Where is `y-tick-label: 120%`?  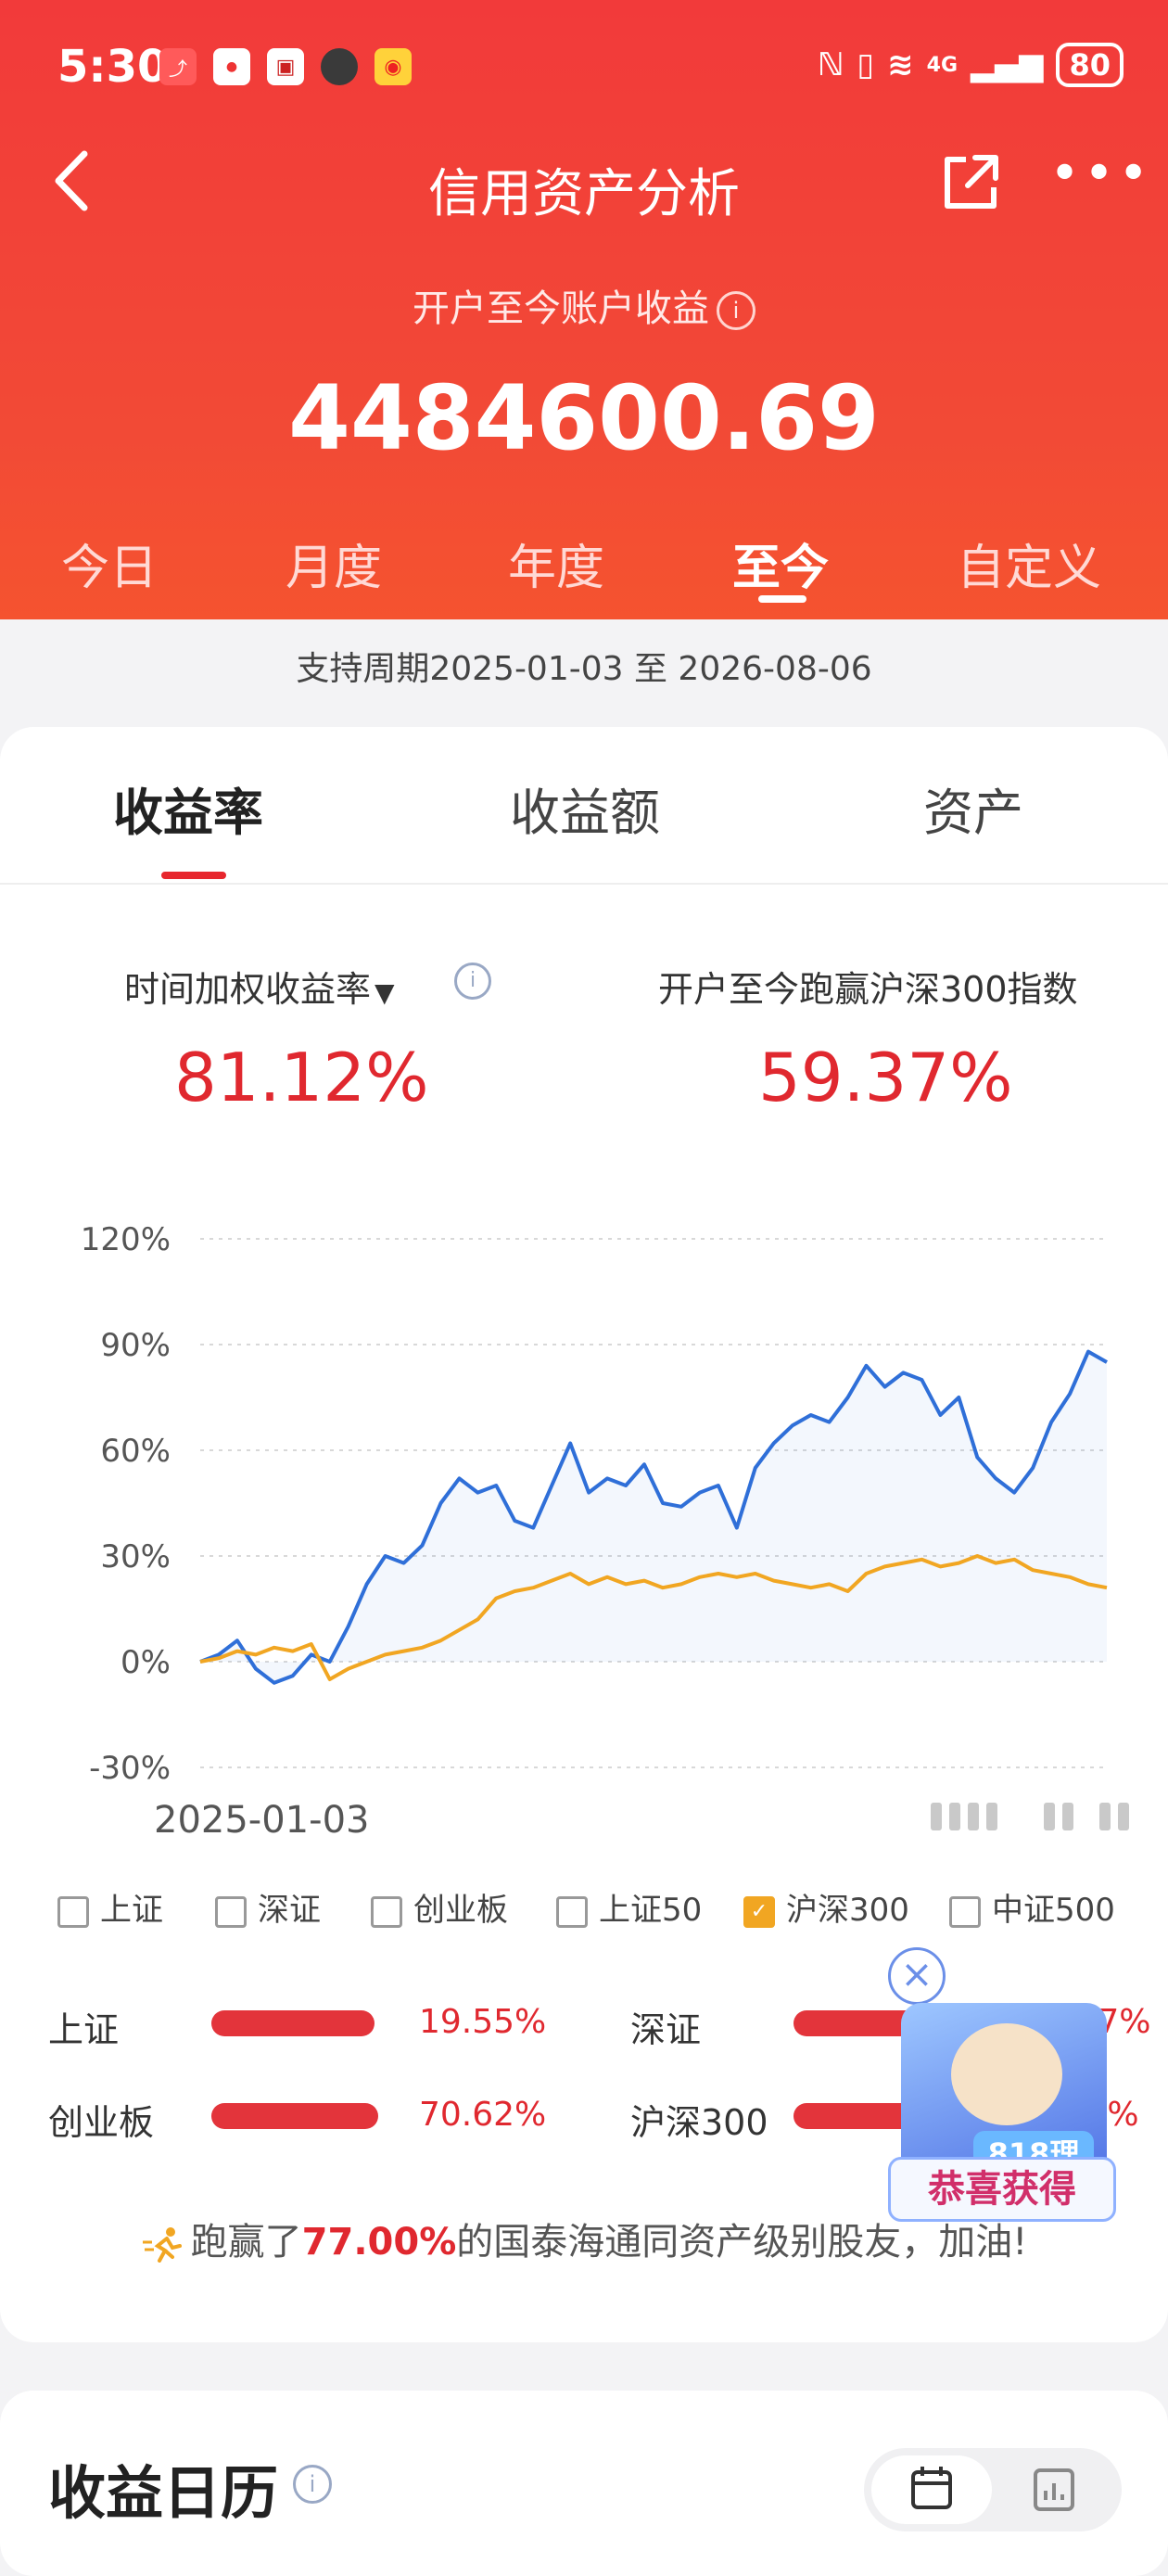 y-tick-label: 120% is located at coordinates (126, 1239).